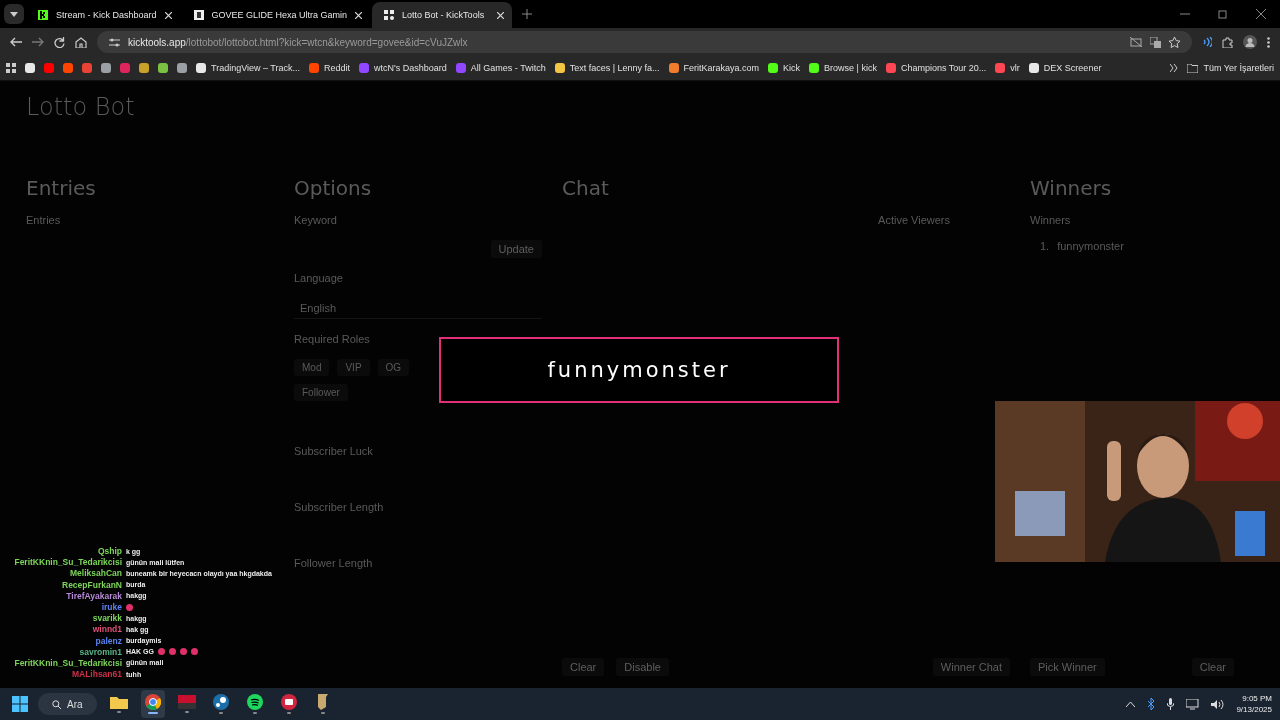  What do you see at coordinates (220, 702) in the screenshot?
I see `steam-icon` at bounding box center [220, 702].